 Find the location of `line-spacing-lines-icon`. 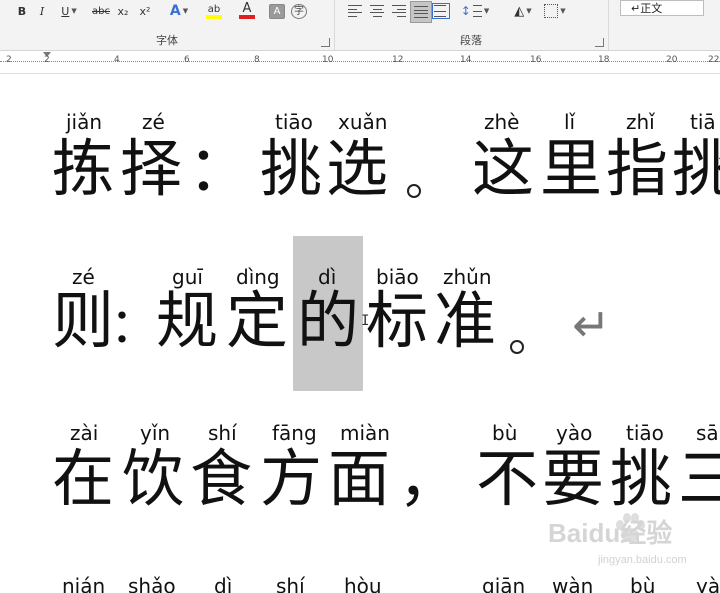

line-spacing-lines-icon is located at coordinates (477, 11).